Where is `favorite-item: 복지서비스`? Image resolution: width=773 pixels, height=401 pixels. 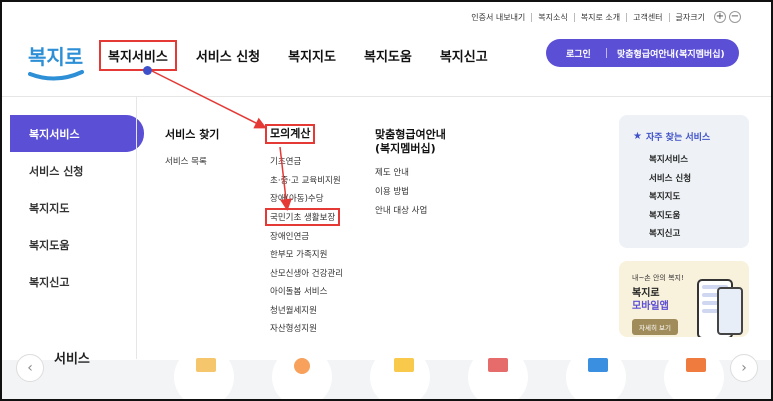 favorite-item: 복지서비스 is located at coordinates (668, 159).